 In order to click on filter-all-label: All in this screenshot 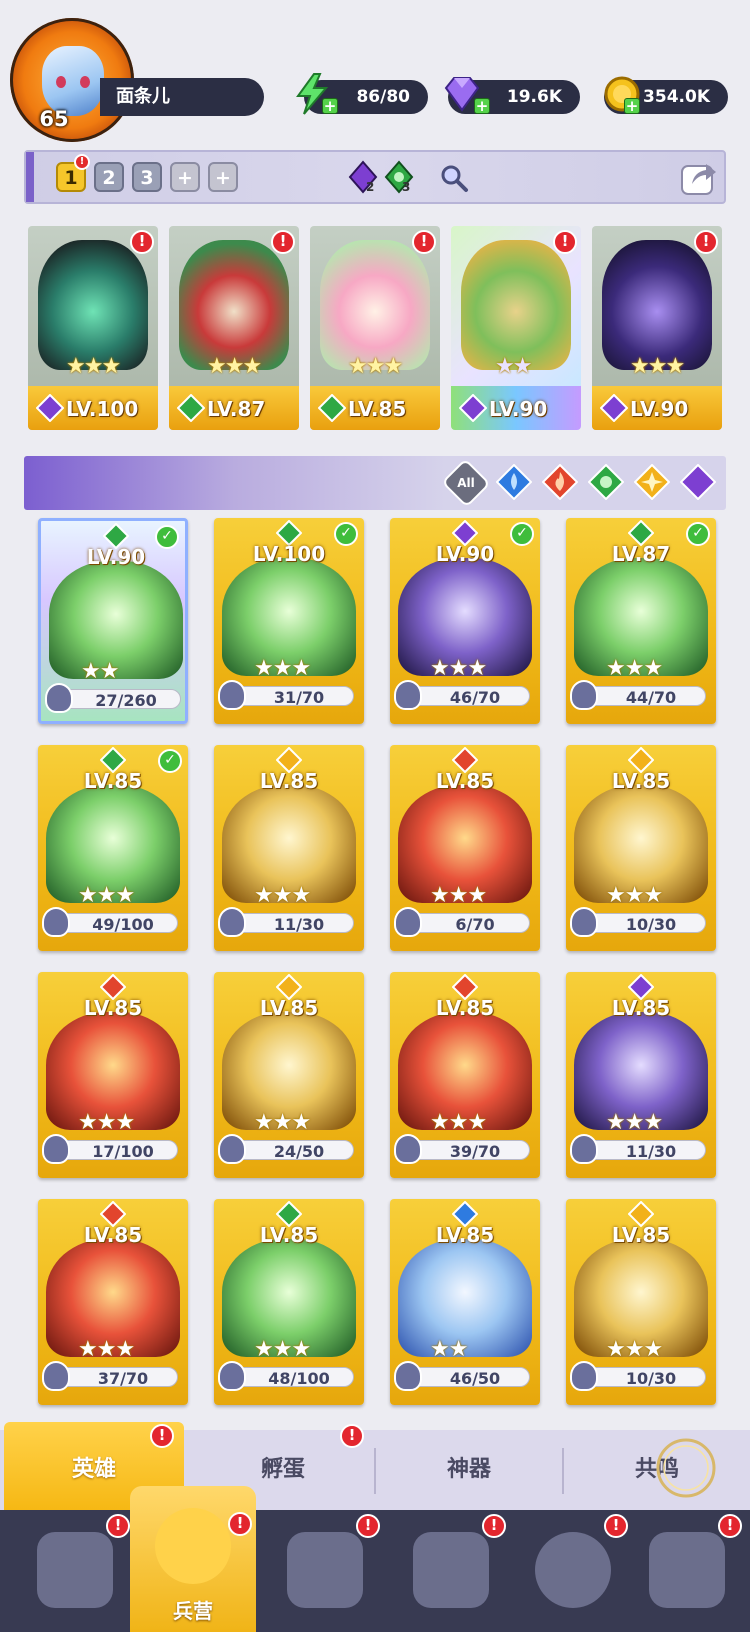, I will do `click(466, 483)`.